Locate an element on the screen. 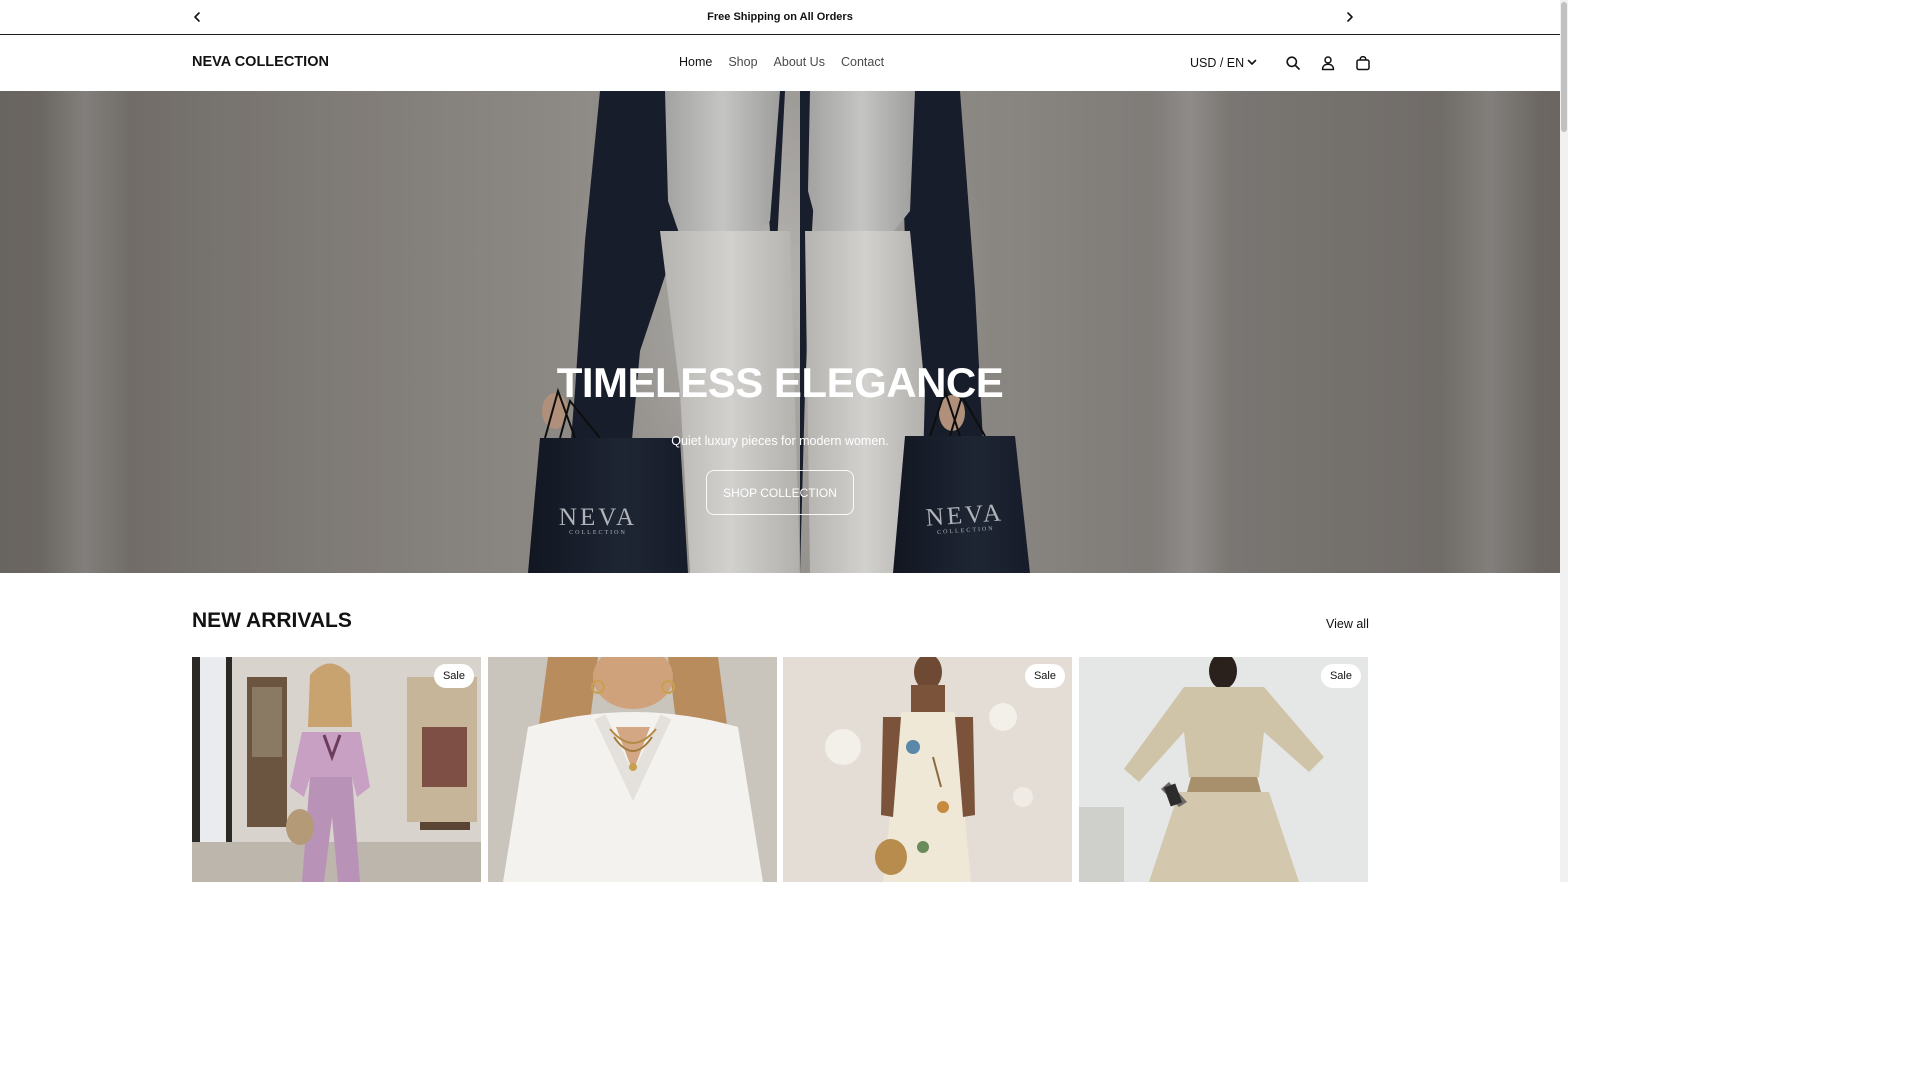  hero-subtitle: Quiet luxury pieces for modern women. is located at coordinates (780, 441).